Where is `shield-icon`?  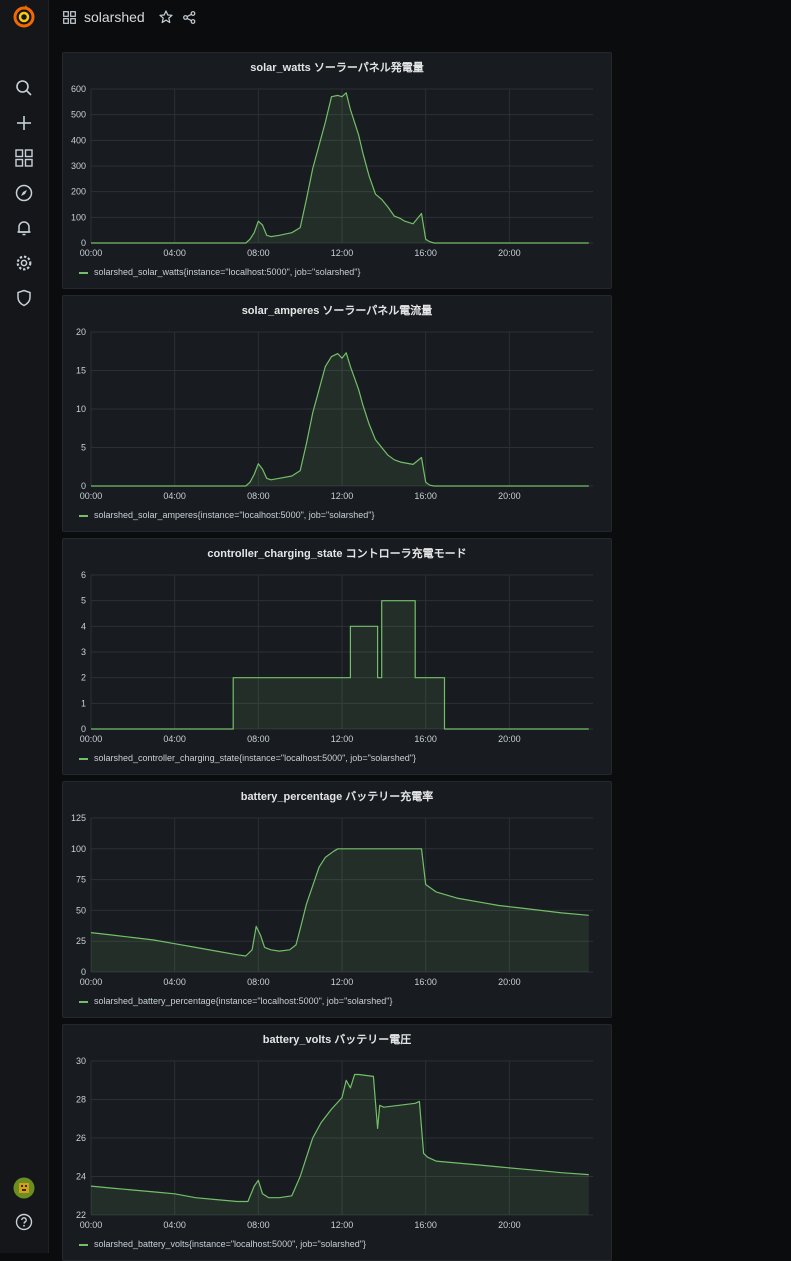
shield-icon is located at coordinates (24, 298).